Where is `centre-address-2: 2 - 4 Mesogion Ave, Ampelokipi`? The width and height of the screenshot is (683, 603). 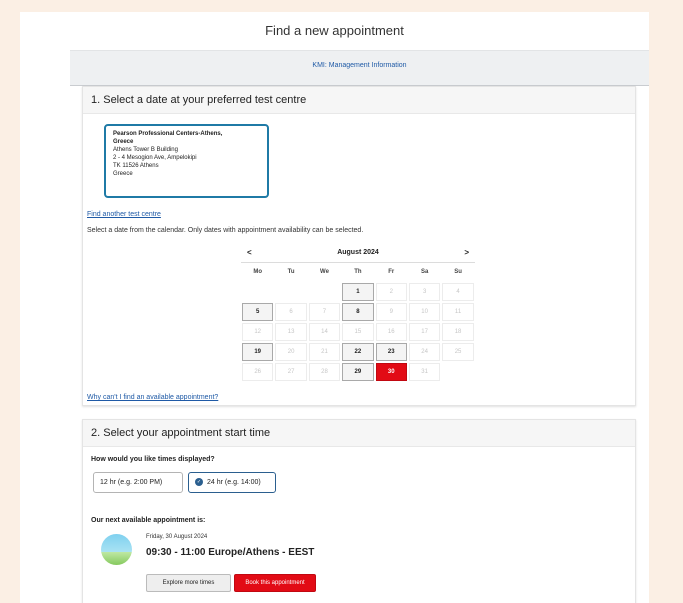 centre-address-2: 2 - 4 Mesogion Ave, Ampelokipi is located at coordinates (155, 158).